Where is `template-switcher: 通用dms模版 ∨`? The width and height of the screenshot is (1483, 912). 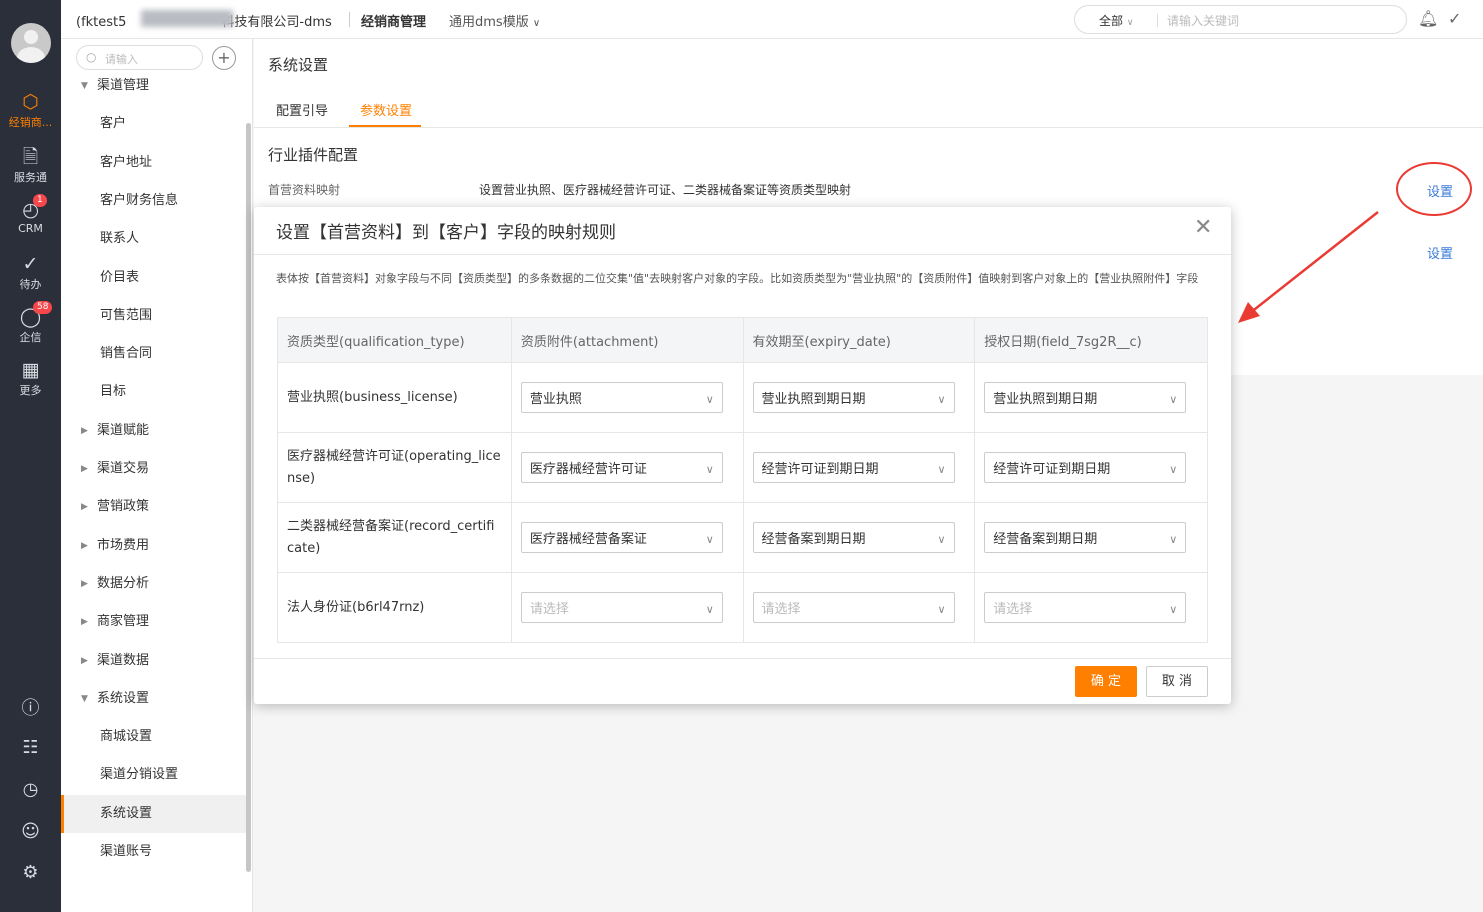 template-switcher: 通用dms模版 ∨ is located at coordinates (494, 20).